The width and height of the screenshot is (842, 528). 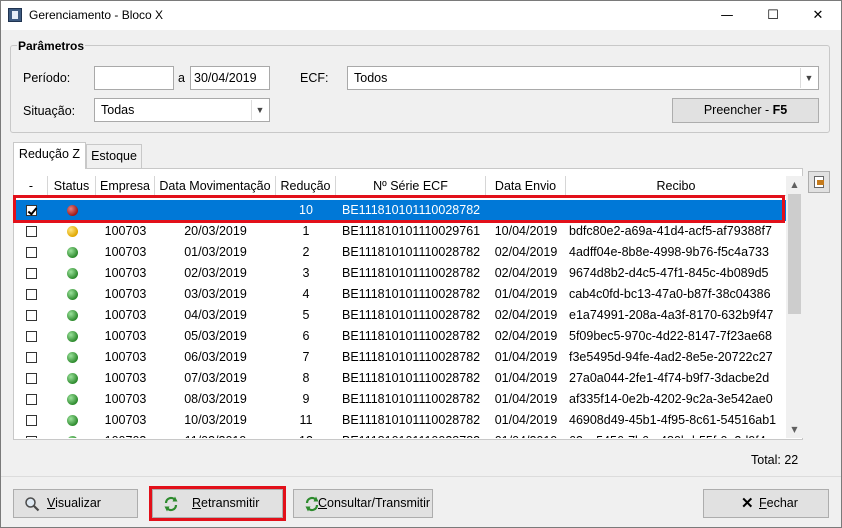 What do you see at coordinates (727, 15) in the screenshot?
I see `minimize-button: —` at bounding box center [727, 15].